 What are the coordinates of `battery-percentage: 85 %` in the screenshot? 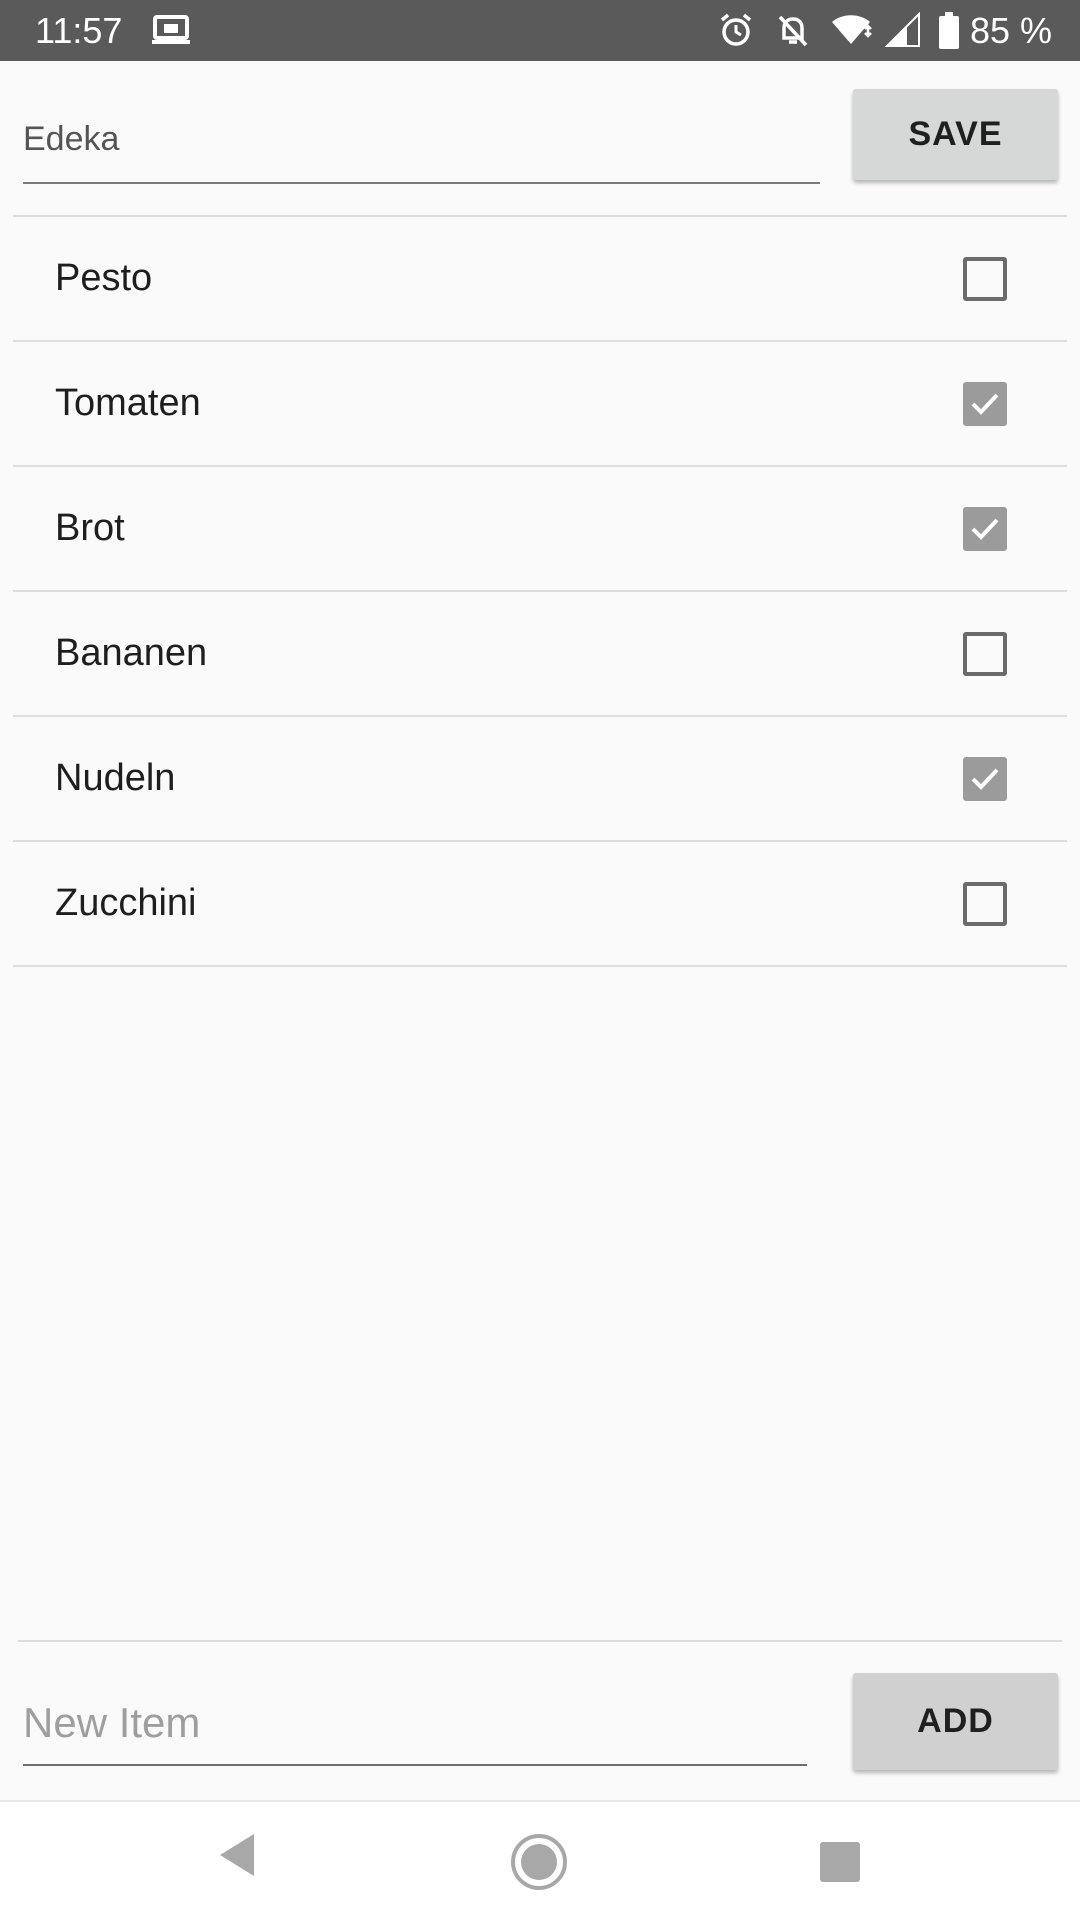 It's located at (1011, 30).